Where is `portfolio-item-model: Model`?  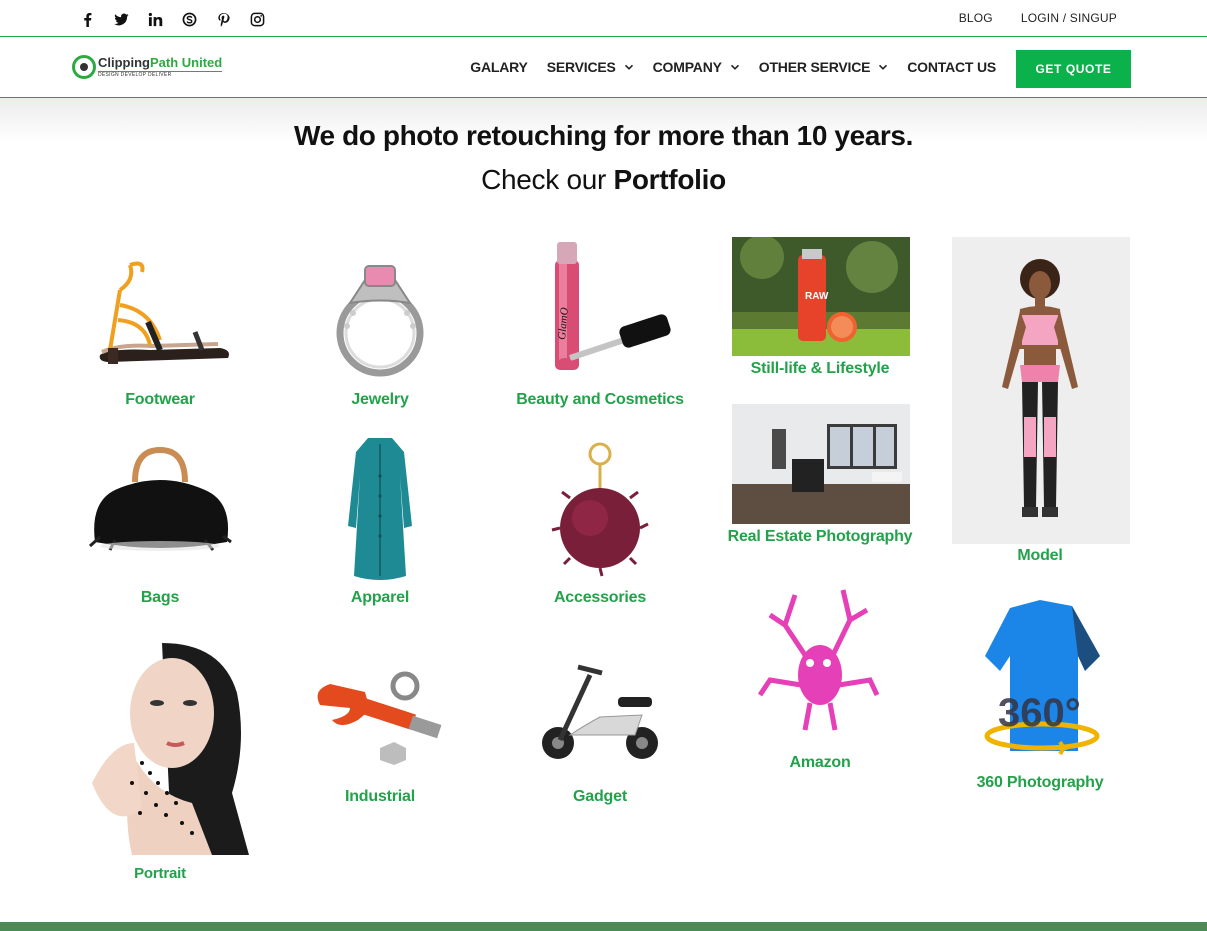
portfolio-item-model: Model is located at coordinates (1041, 404).